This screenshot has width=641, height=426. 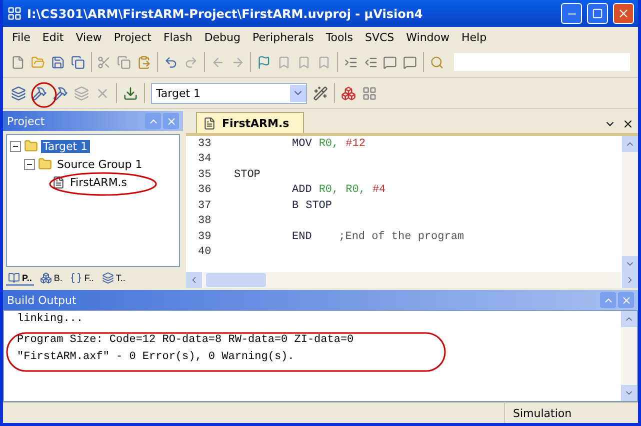 What do you see at coordinates (204, 221) in the screenshot?
I see `line-number: 38` at bounding box center [204, 221].